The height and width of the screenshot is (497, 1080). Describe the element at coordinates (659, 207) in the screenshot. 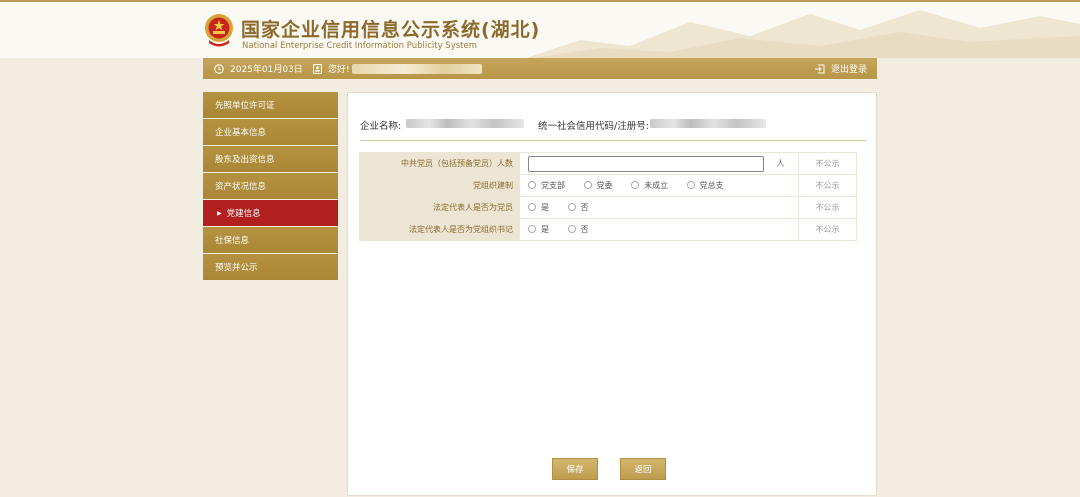

I see `rep-is-member-options: 是 否` at that location.